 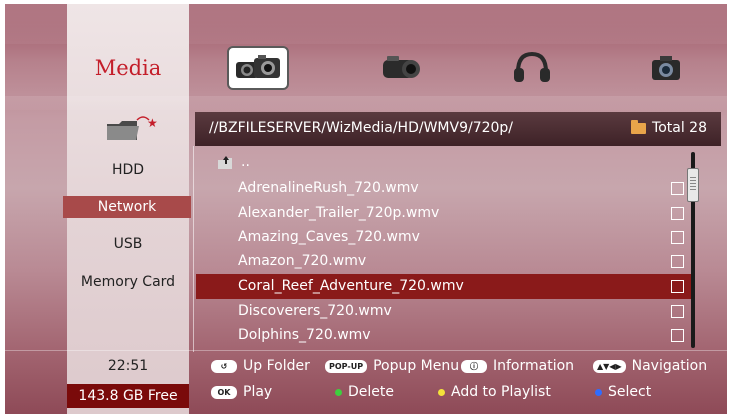 What do you see at coordinates (445, 237) in the screenshot?
I see `file-row: Amazing_Caves_720.wmv` at bounding box center [445, 237].